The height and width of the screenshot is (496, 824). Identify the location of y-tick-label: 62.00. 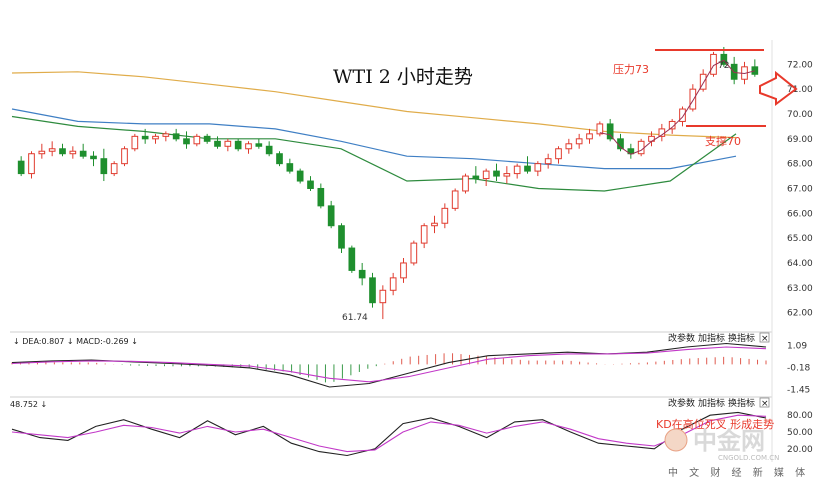
(800, 314).